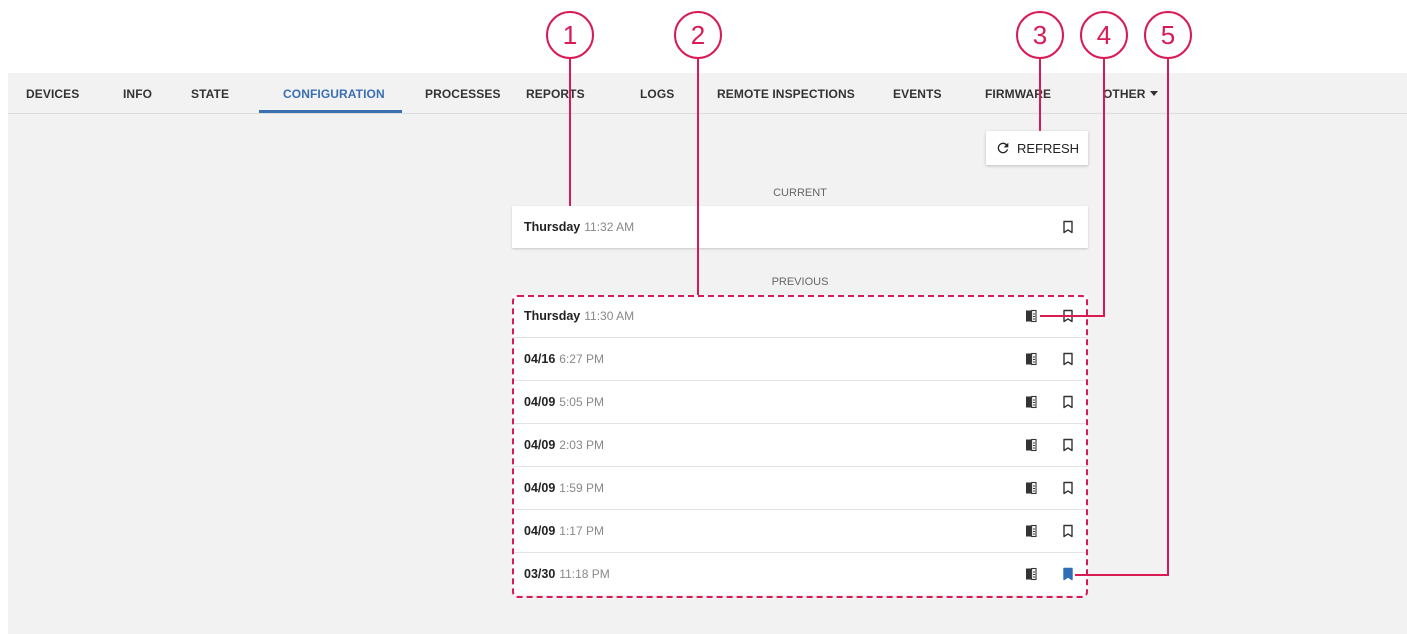 Image resolution: width=1407 pixels, height=634 pixels. Describe the element at coordinates (786, 93) in the screenshot. I see `tab-remote-inspections: REMOTE INSPECTIONS` at that location.